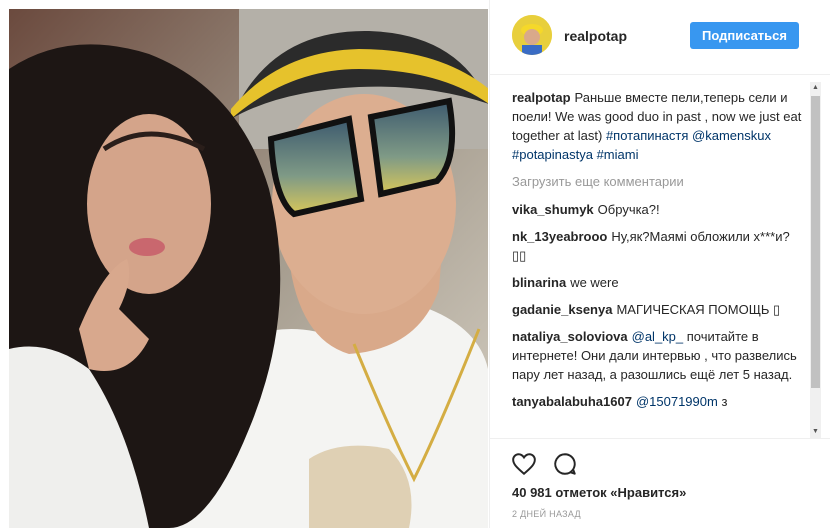 Image resolution: width=830 pixels, height=529 pixels. Describe the element at coordinates (660, 483) in the screenshot. I see `post-actions: 40 981 отметок «Нравится» 2 ДНЕЙ НАЗАД` at that location.